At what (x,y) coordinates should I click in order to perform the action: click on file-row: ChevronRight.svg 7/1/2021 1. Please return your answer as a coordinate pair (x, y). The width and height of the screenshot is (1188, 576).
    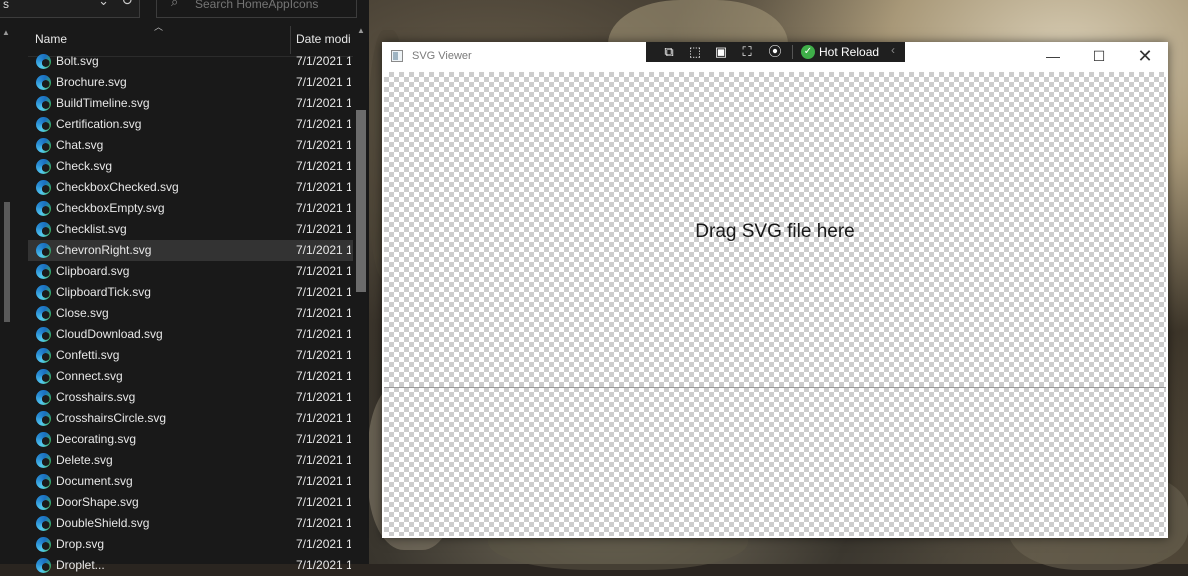
    Looking at the image, I should click on (190, 250).